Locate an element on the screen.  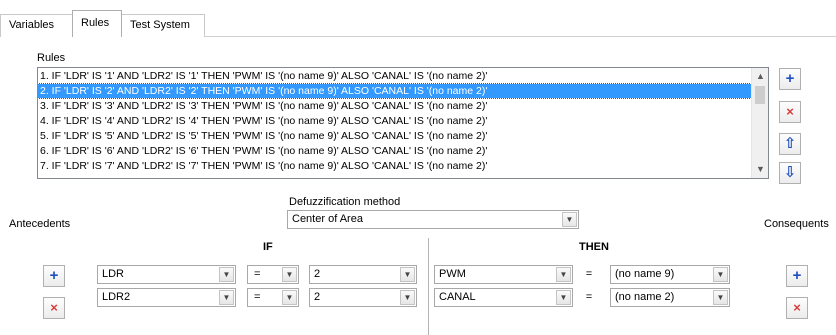
consequent-value-select: (no name 9) ▼ is located at coordinates (670, 274).